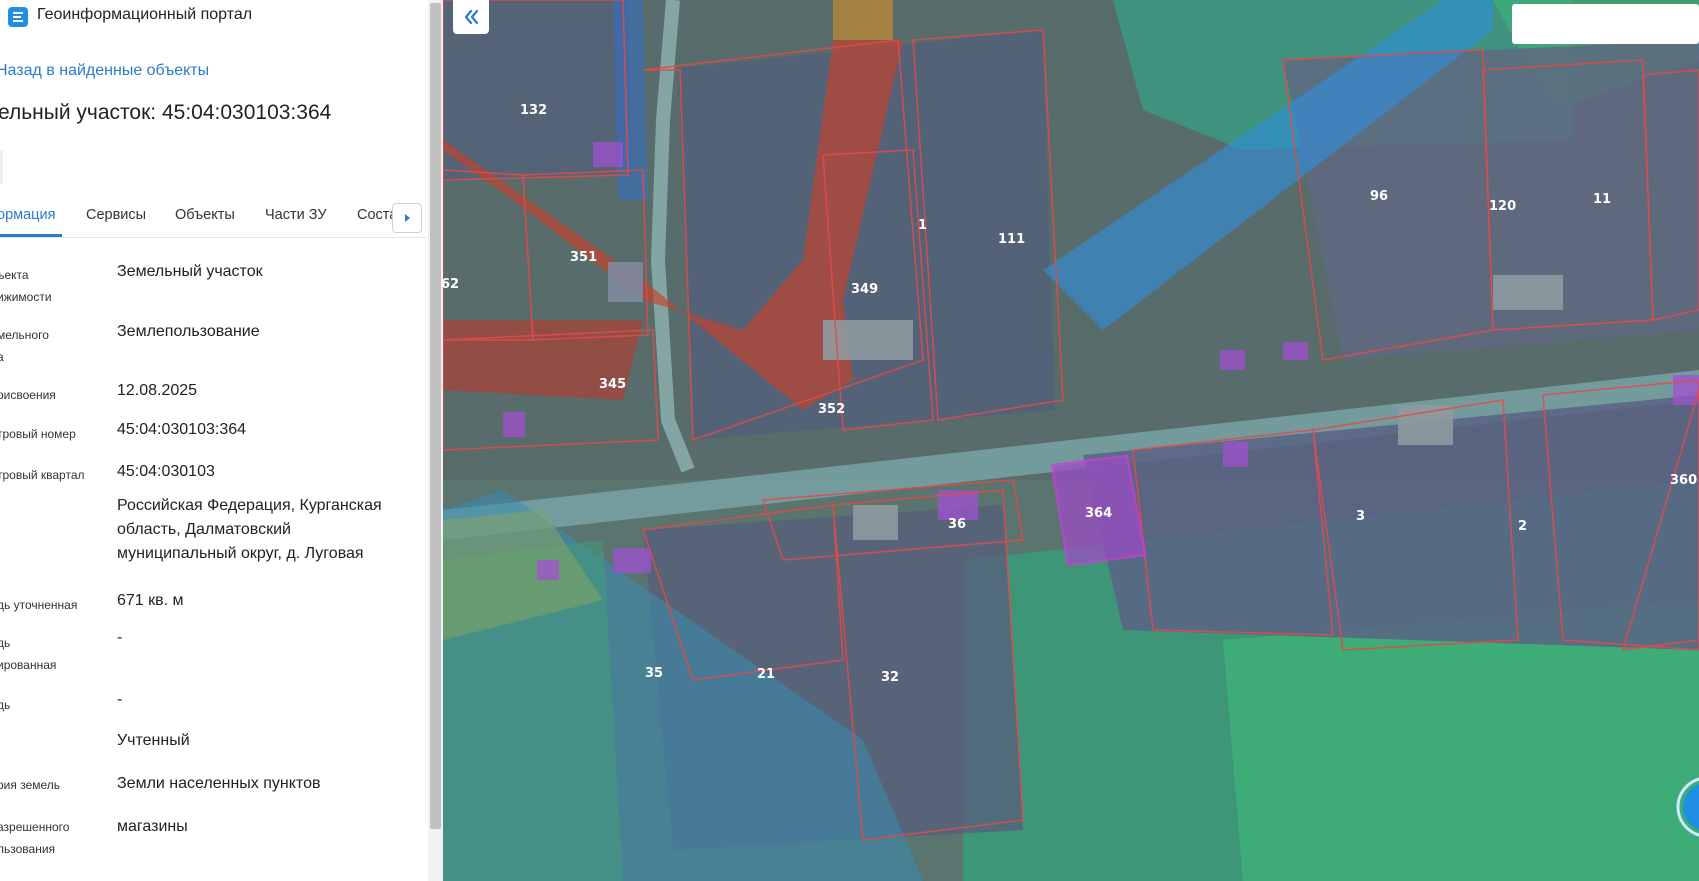  I want to click on attr-label-cadastral-number: тровый номер, so click(38, 434).